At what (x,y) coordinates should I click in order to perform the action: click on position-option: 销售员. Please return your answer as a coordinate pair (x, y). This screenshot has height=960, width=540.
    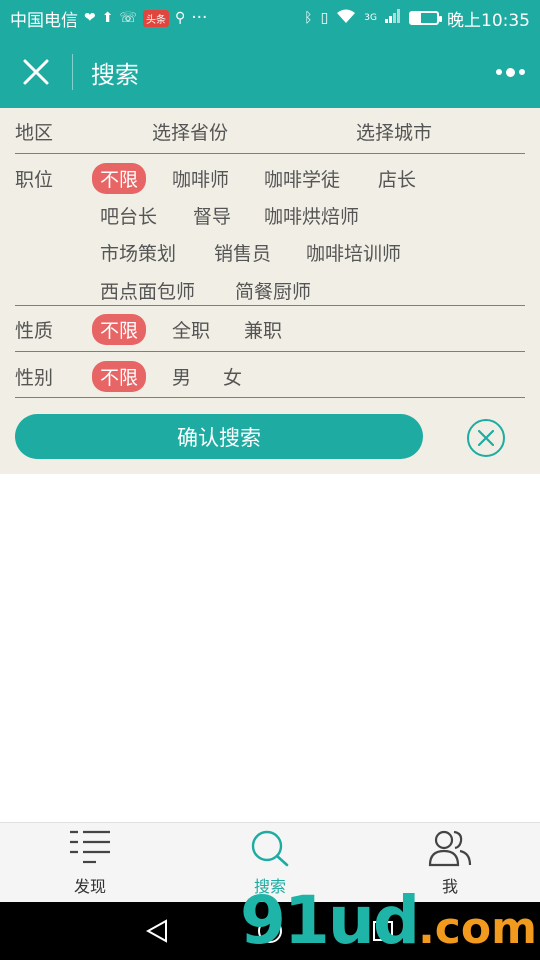
    Looking at the image, I should click on (242, 252).